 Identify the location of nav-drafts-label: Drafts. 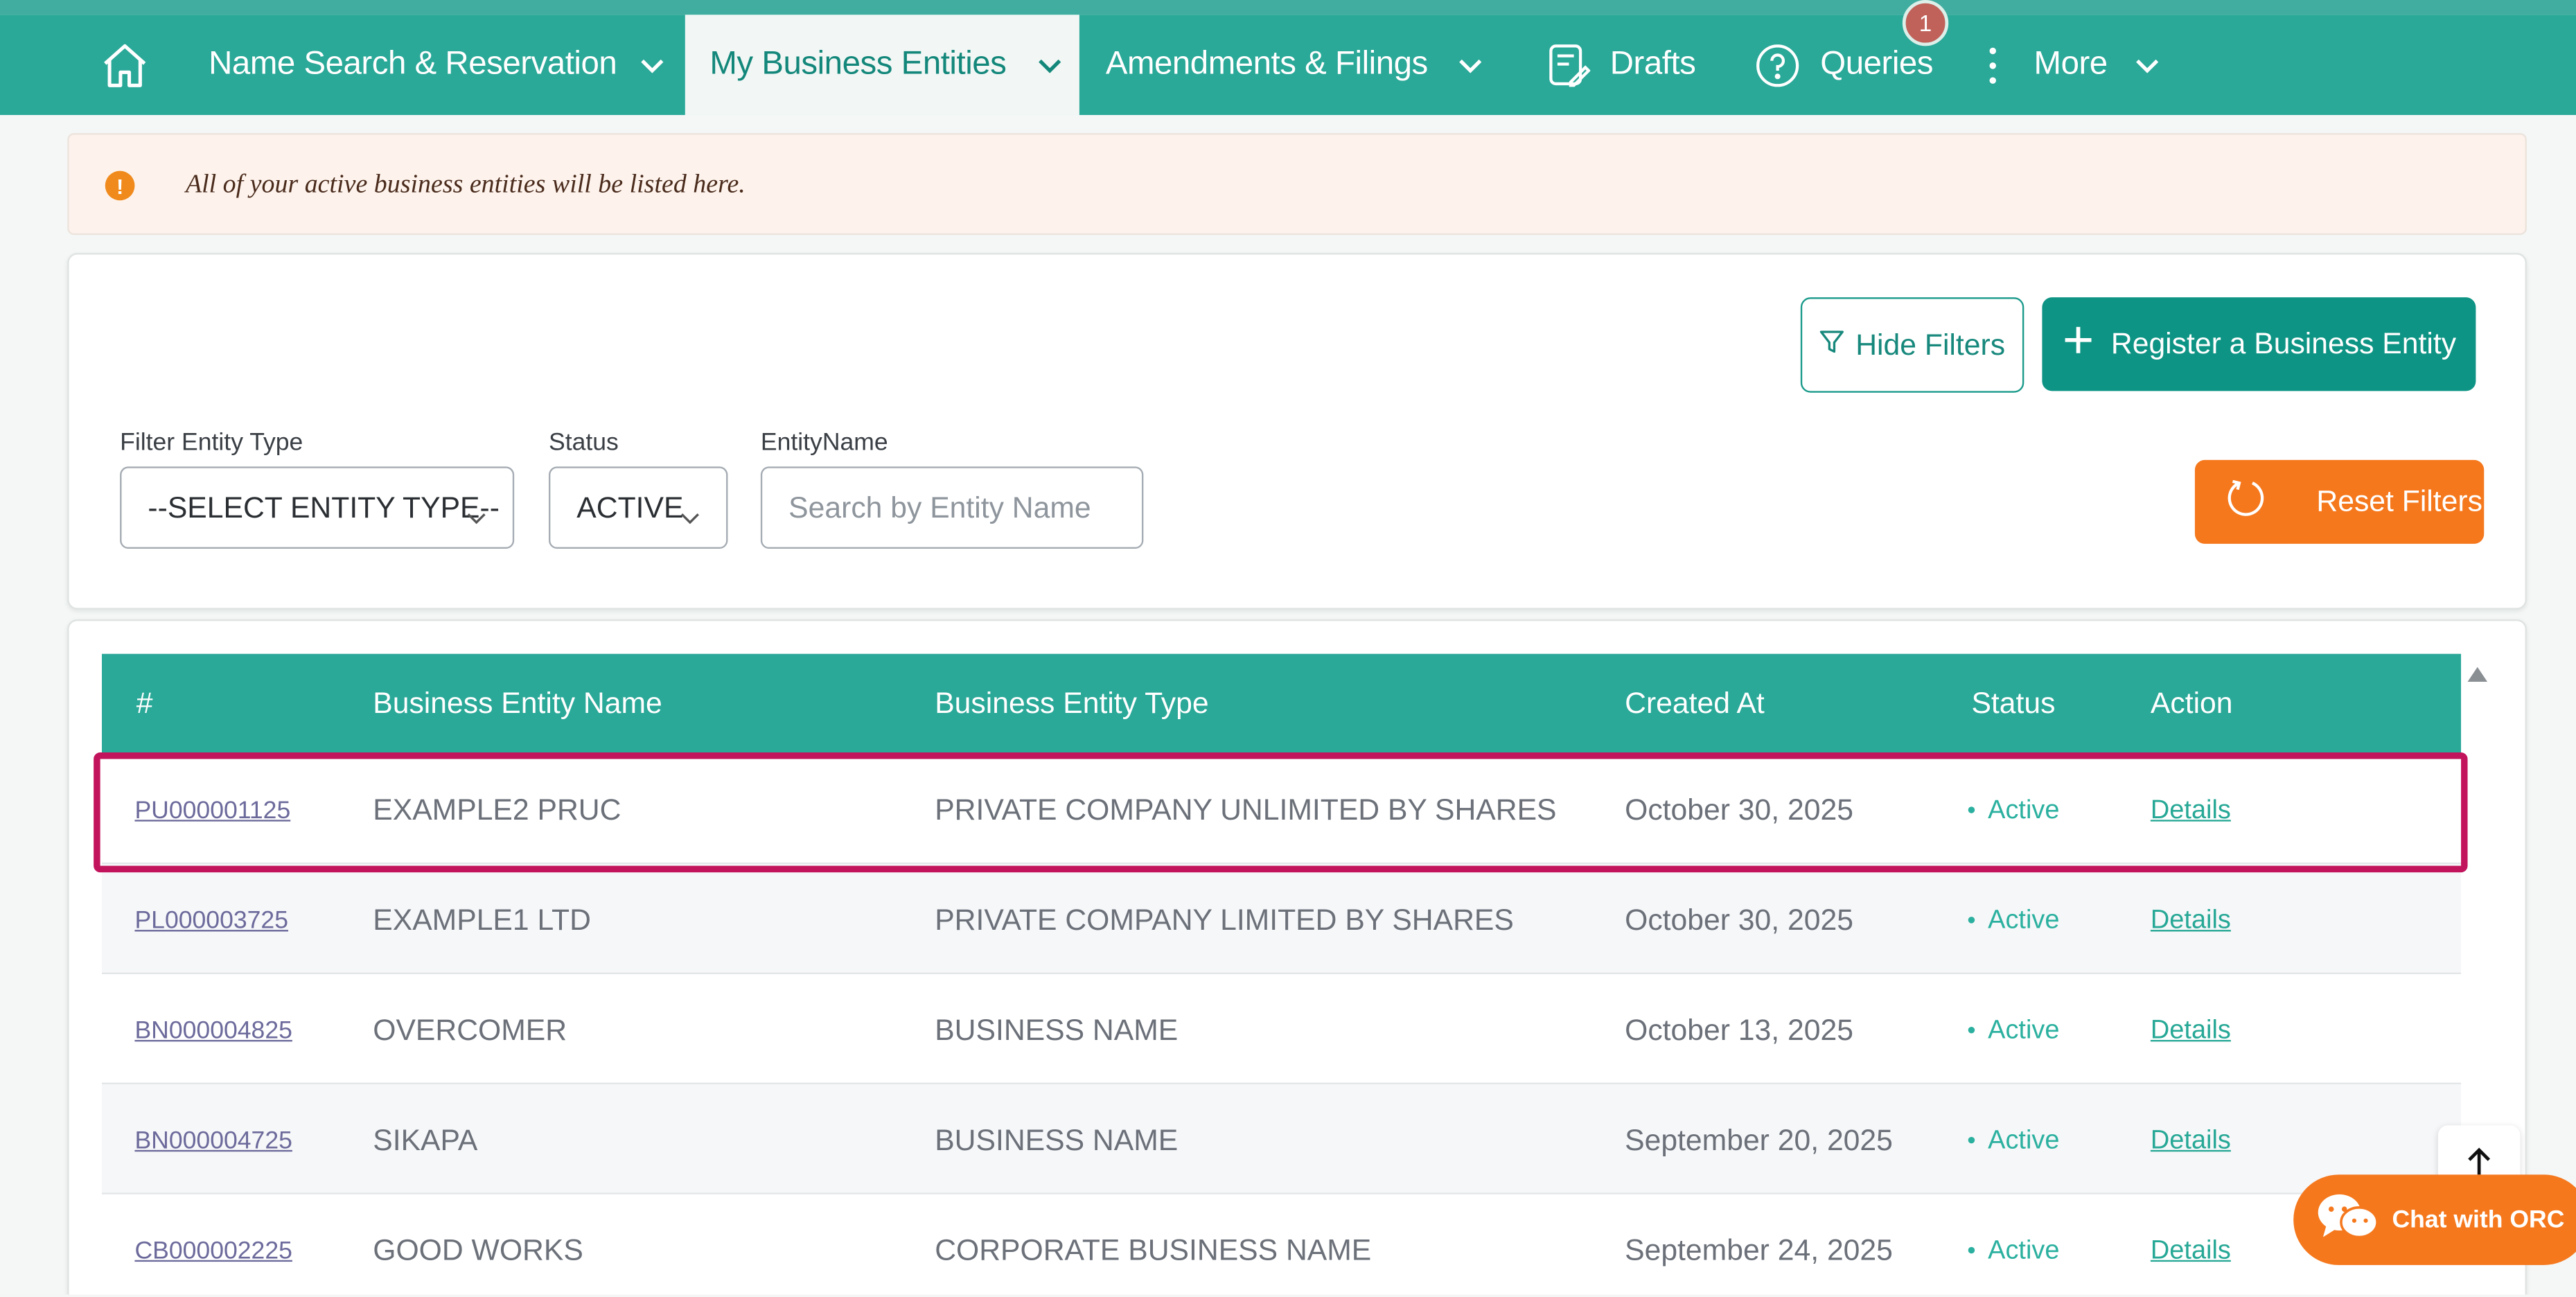
(1652, 64).